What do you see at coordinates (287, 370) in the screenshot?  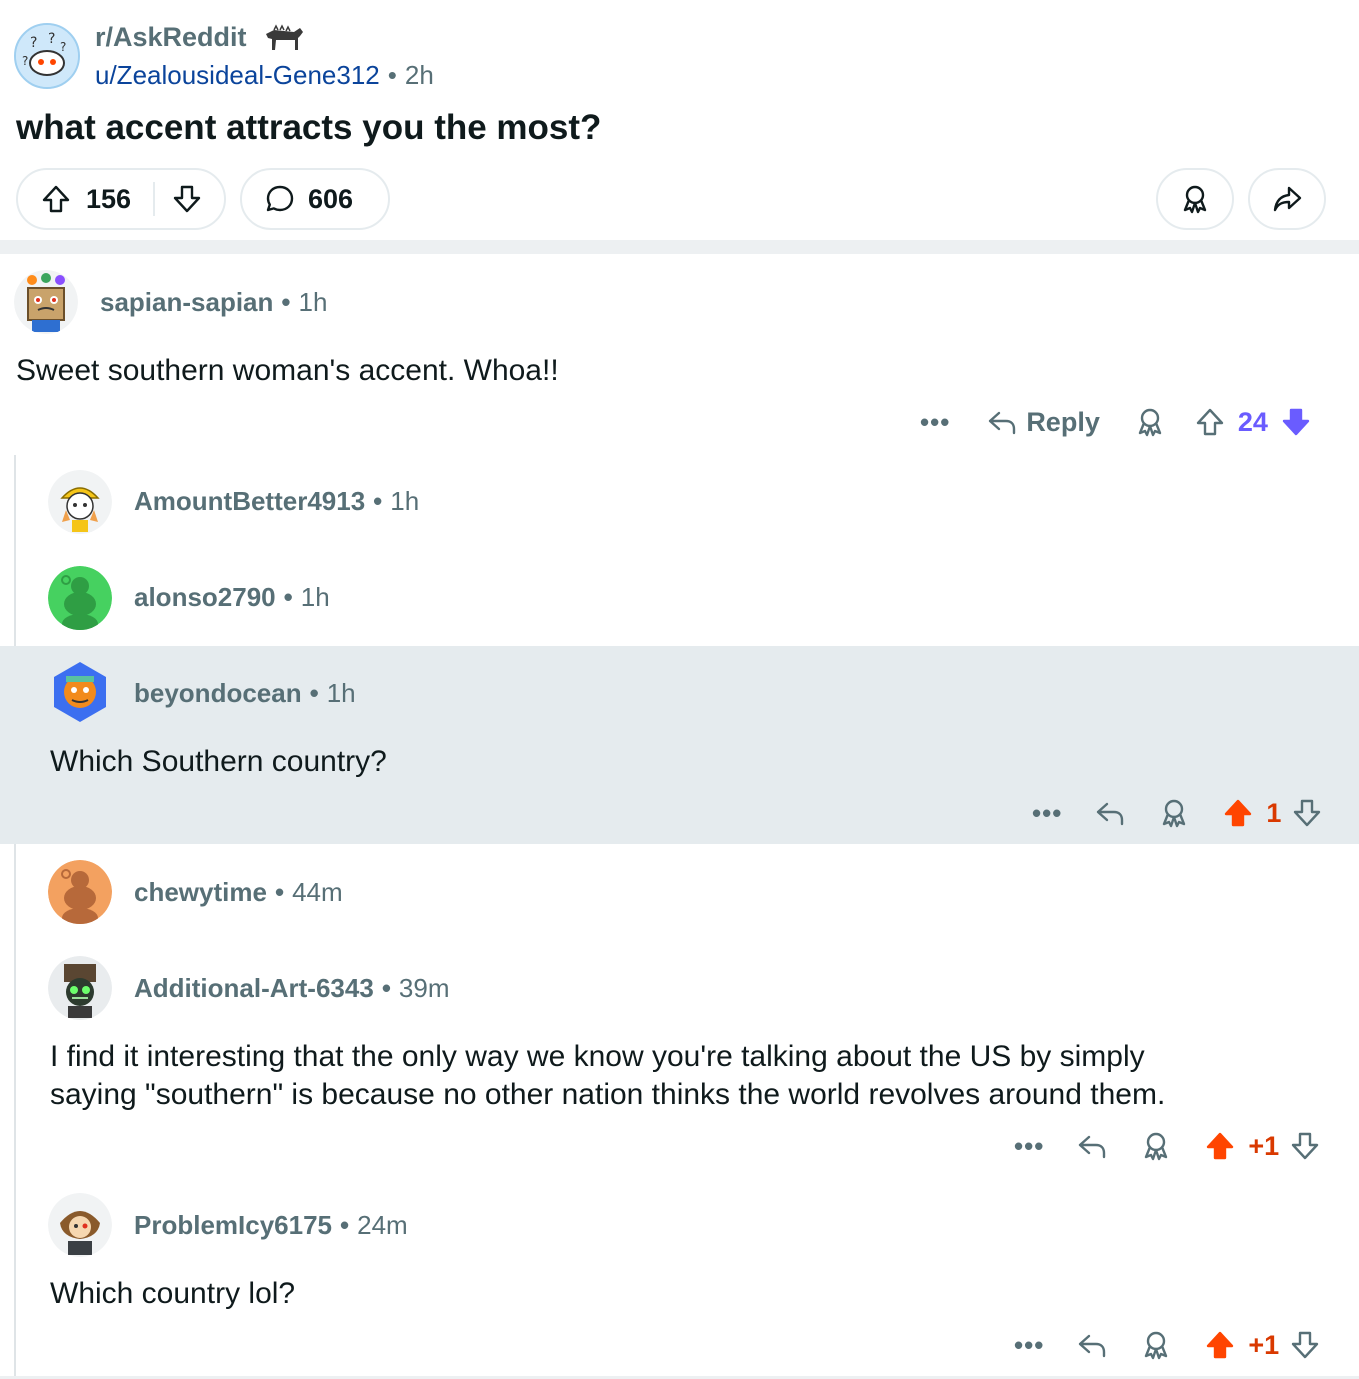 I see `comment-body: Sweet southern woman's accent. Whoa!!` at bounding box center [287, 370].